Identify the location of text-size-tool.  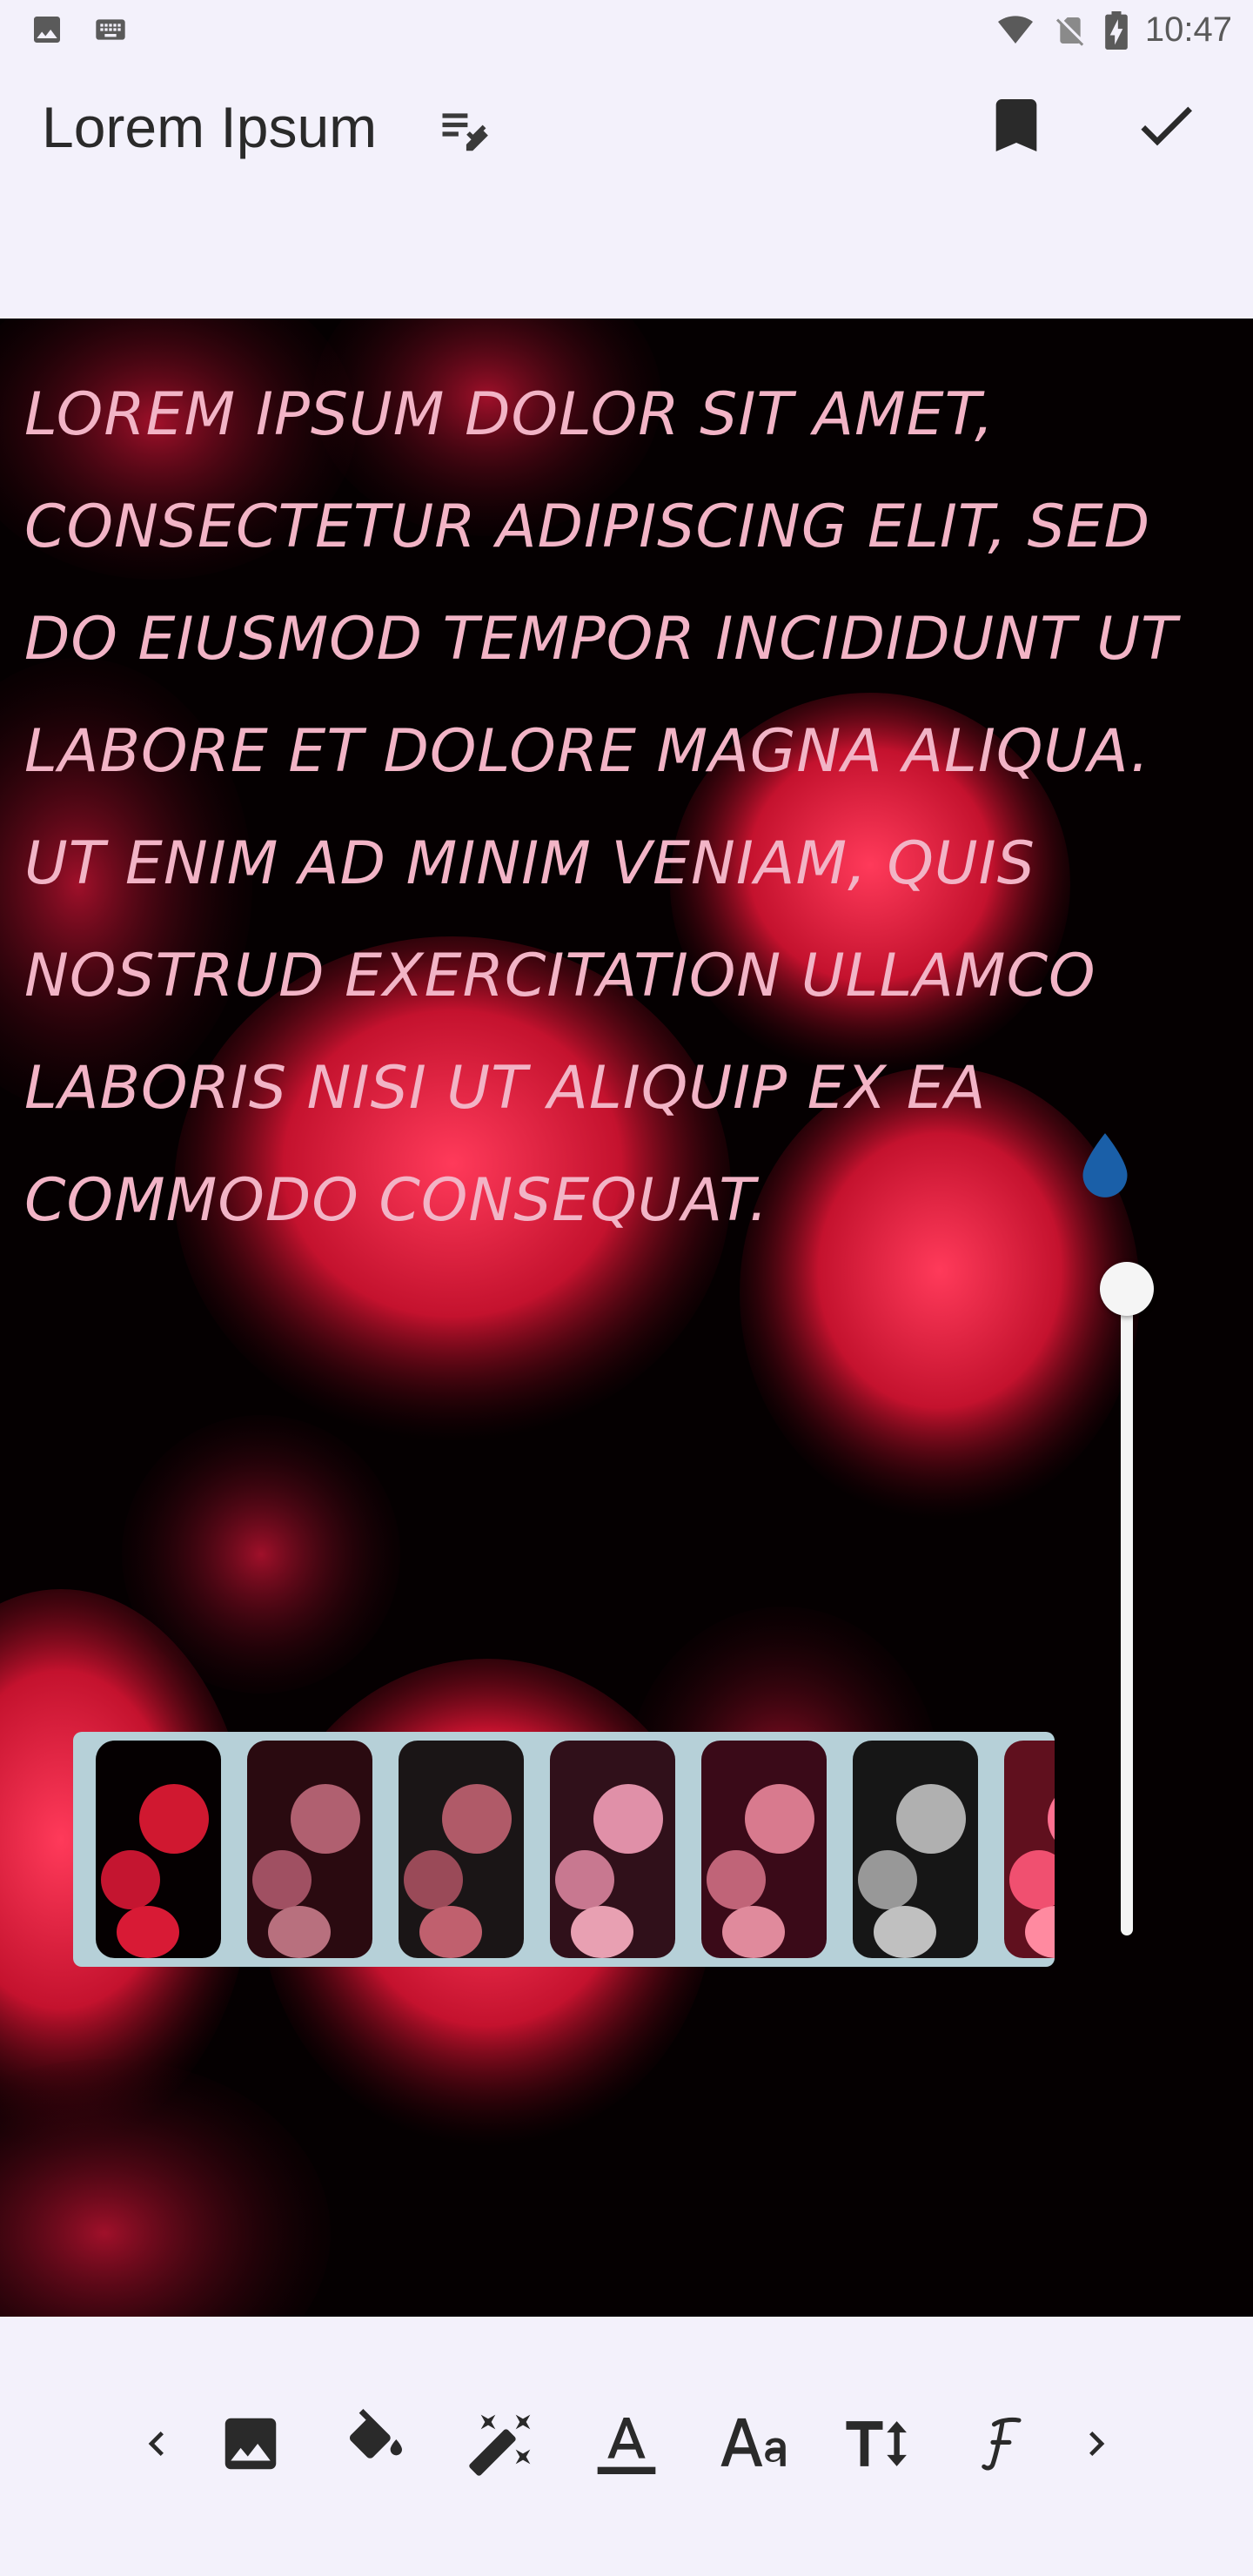
(877, 2443).